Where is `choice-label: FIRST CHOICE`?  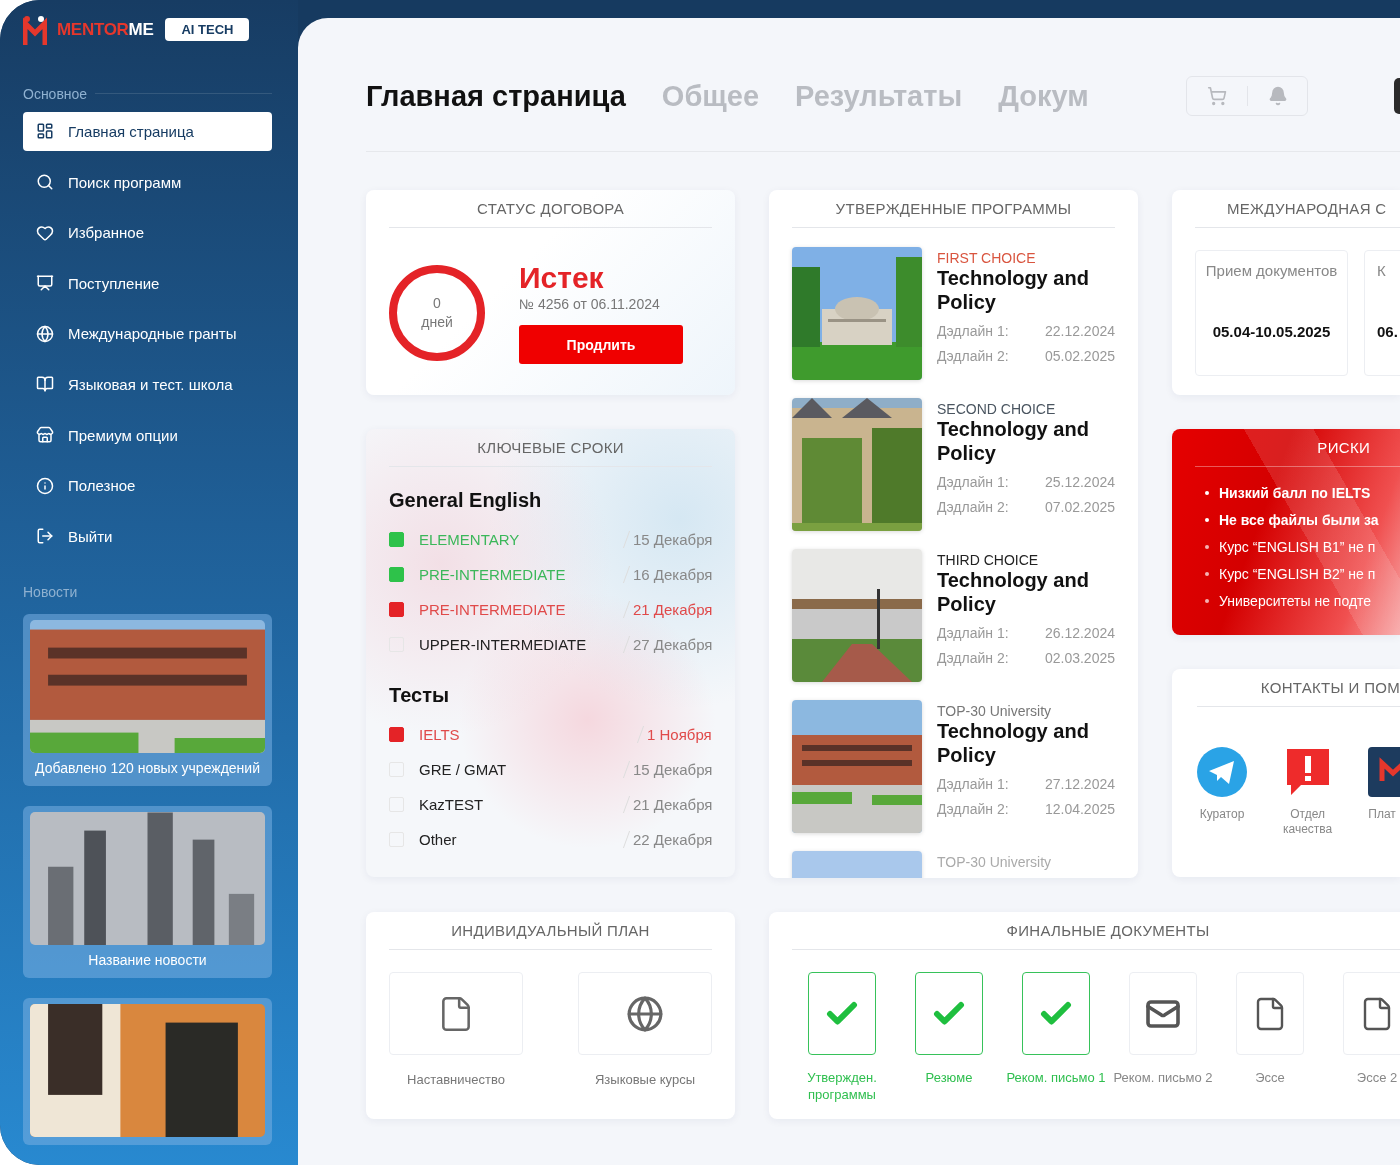 choice-label: FIRST CHOICE is located at coordinates (987, 258).